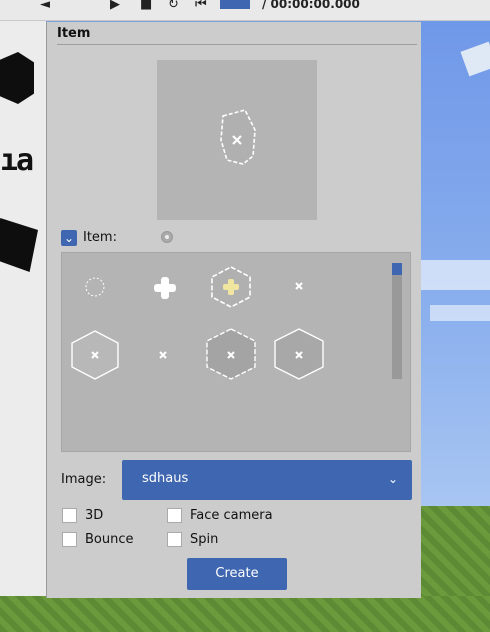 This screenshot has height=632, width=490. I want to click on spin-label: Spin, so click(204, 539).